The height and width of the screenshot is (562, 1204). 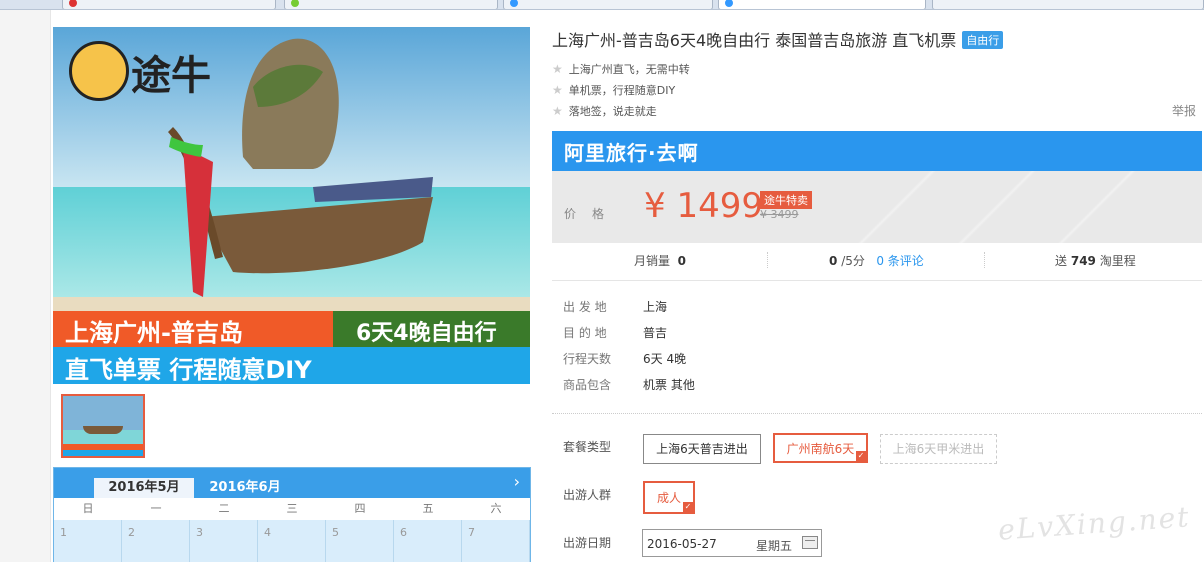 What do you see at coordinates (50, 286) in the screenshot?
I see `page-left-border` at bounding box center [50, 286].